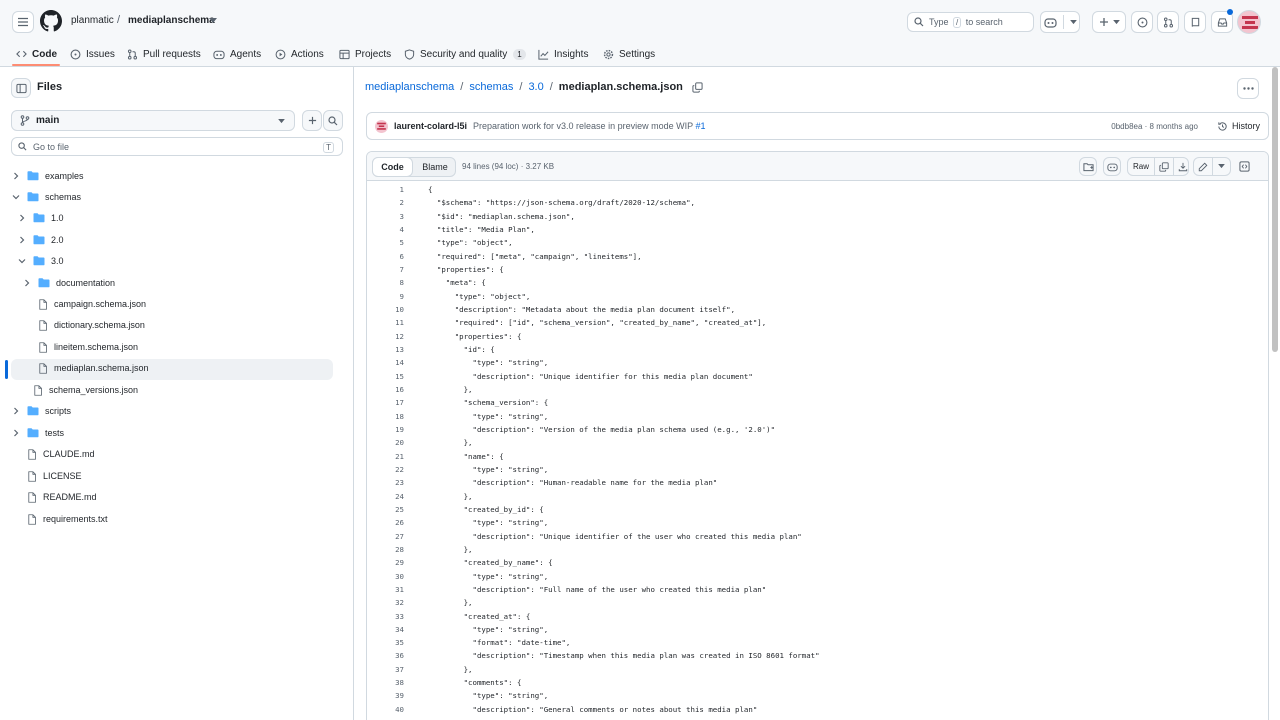 This screenshot has width=1280, height=720. I want to click on tree-folder: documentation, so click(68, 283).